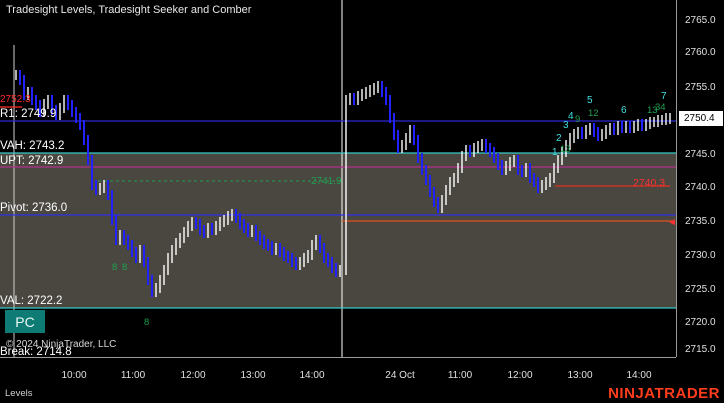  I want to click on seeker-count-cyan: 7, so click(664, 96).